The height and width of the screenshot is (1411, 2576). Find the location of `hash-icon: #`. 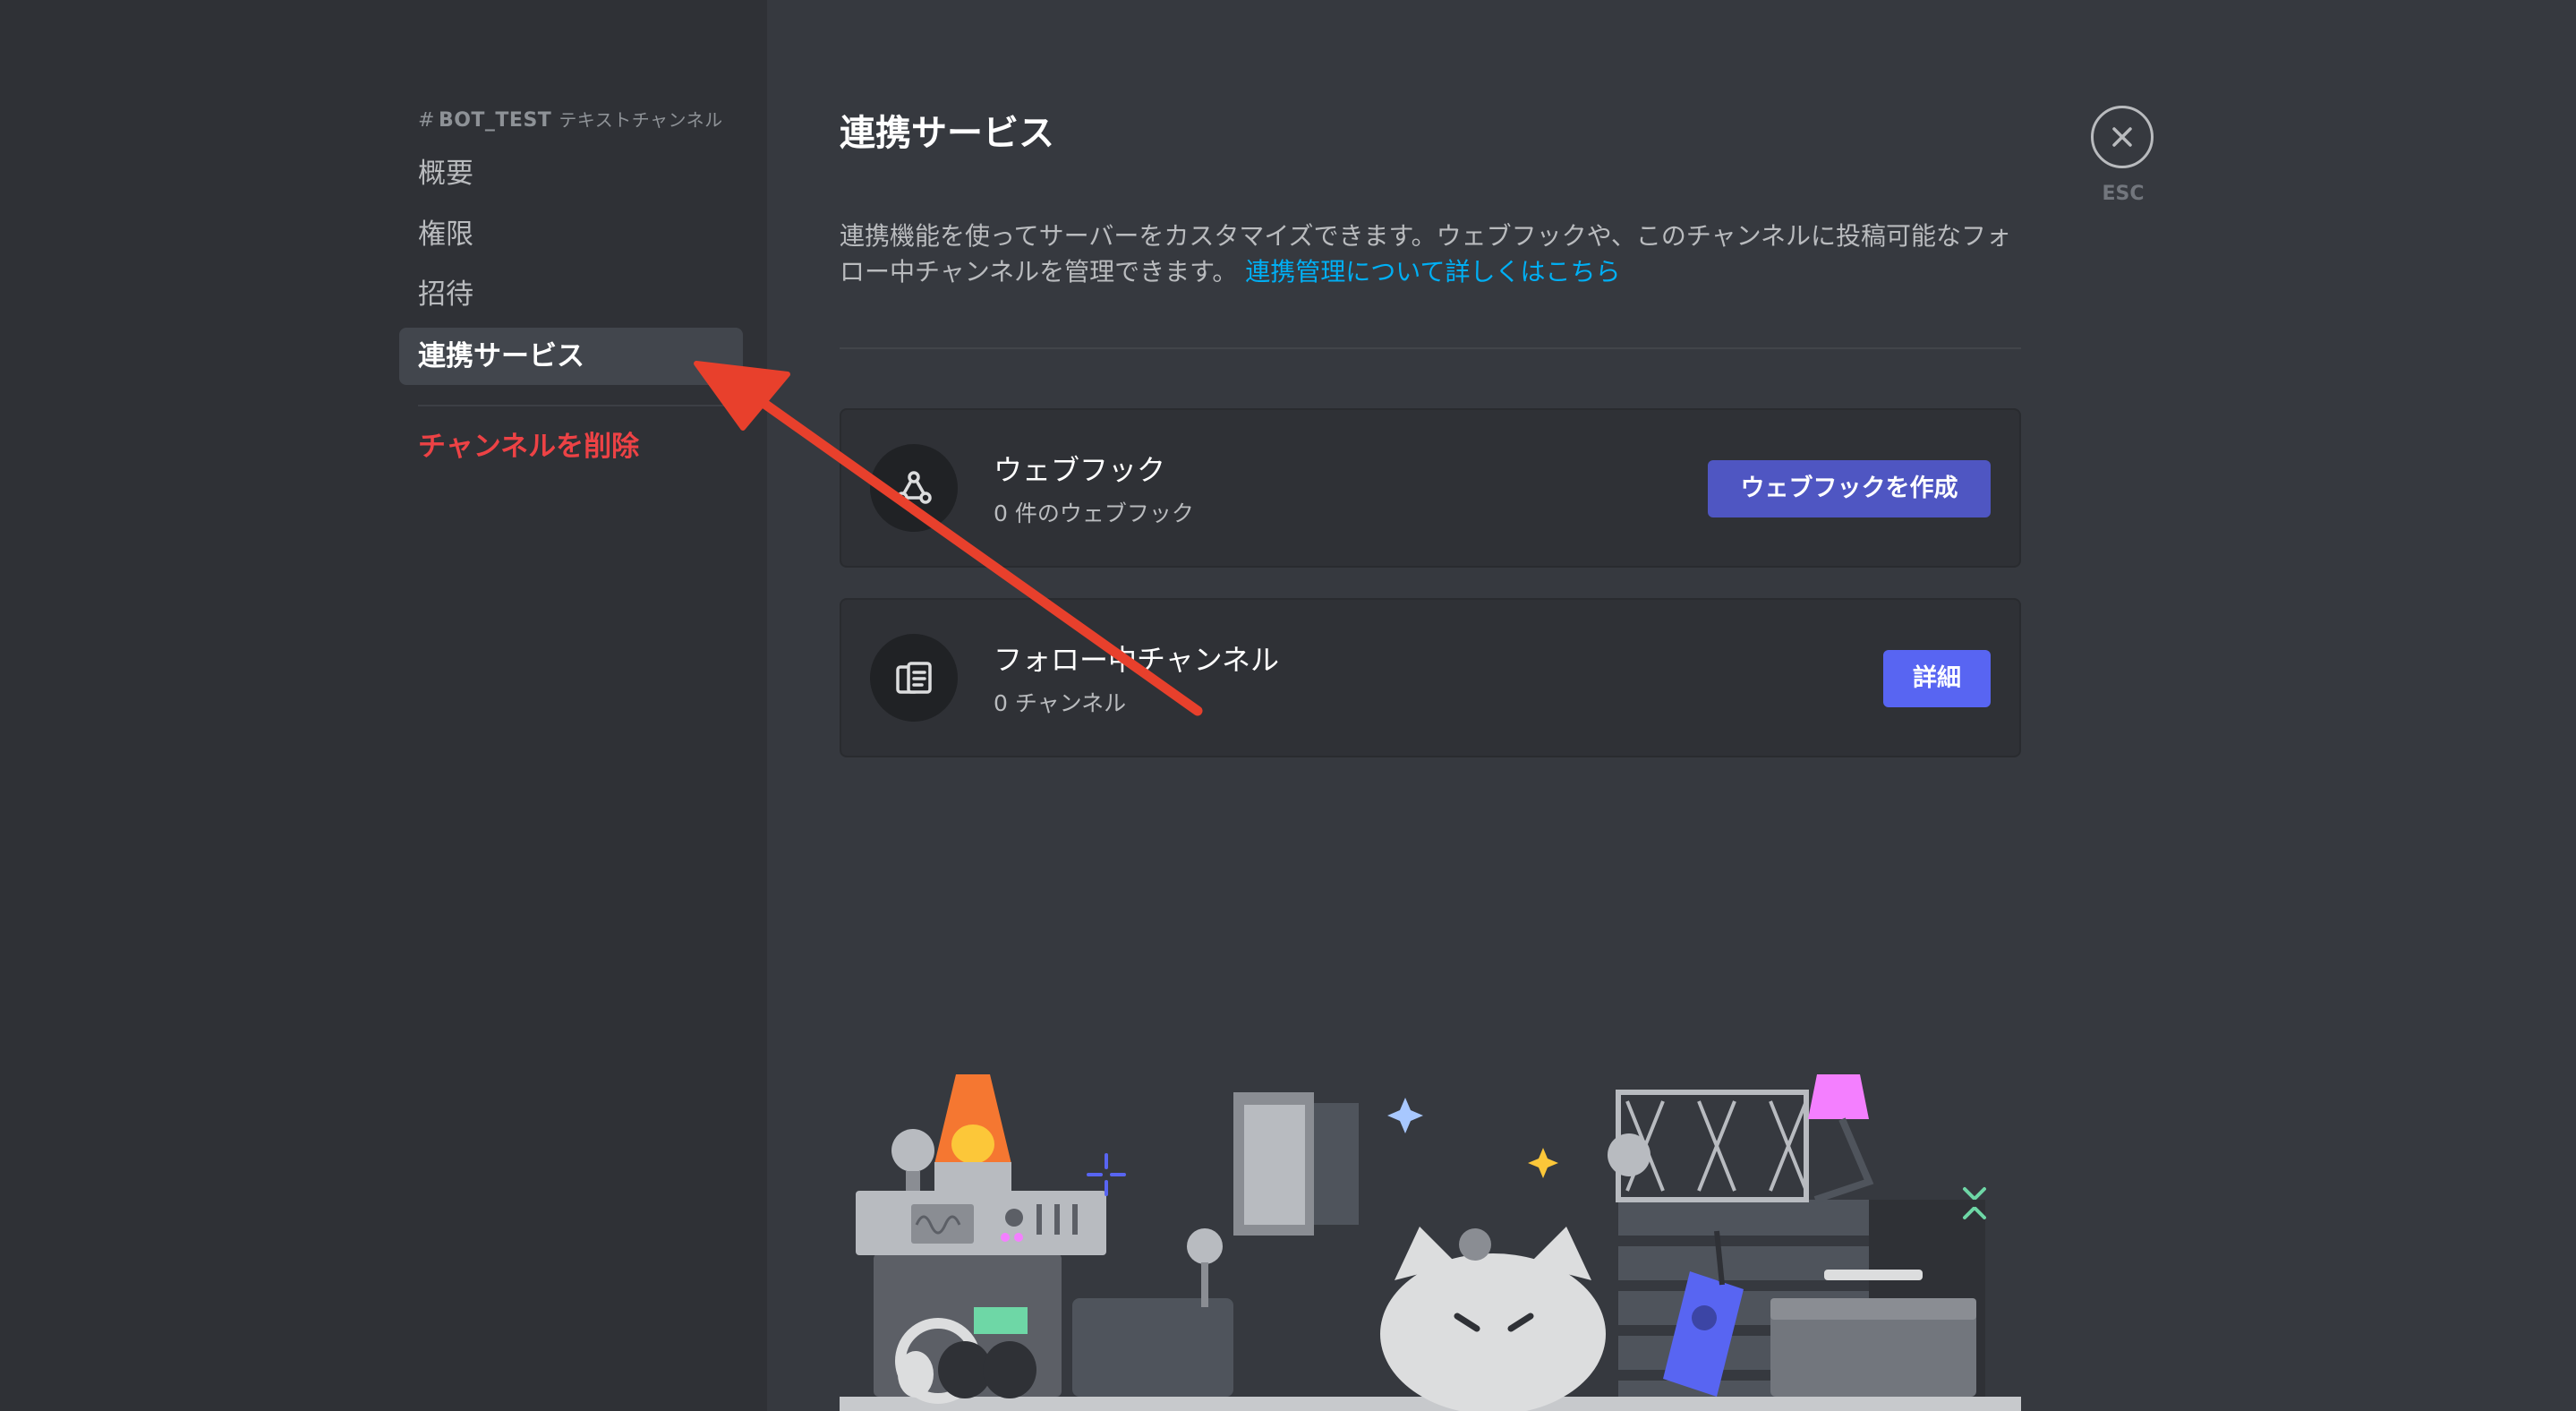

hash-icon: # is located at coordinates (426, 120).